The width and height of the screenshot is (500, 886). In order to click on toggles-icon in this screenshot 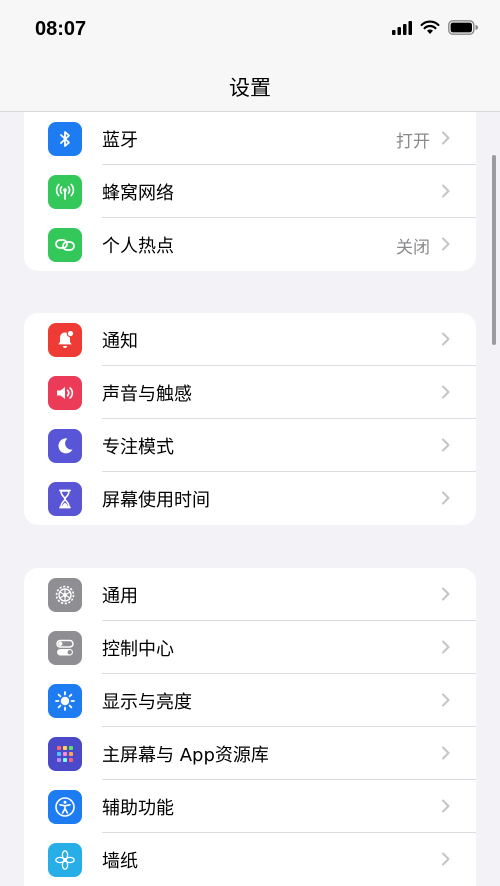, I will do `click(65, 648)`.